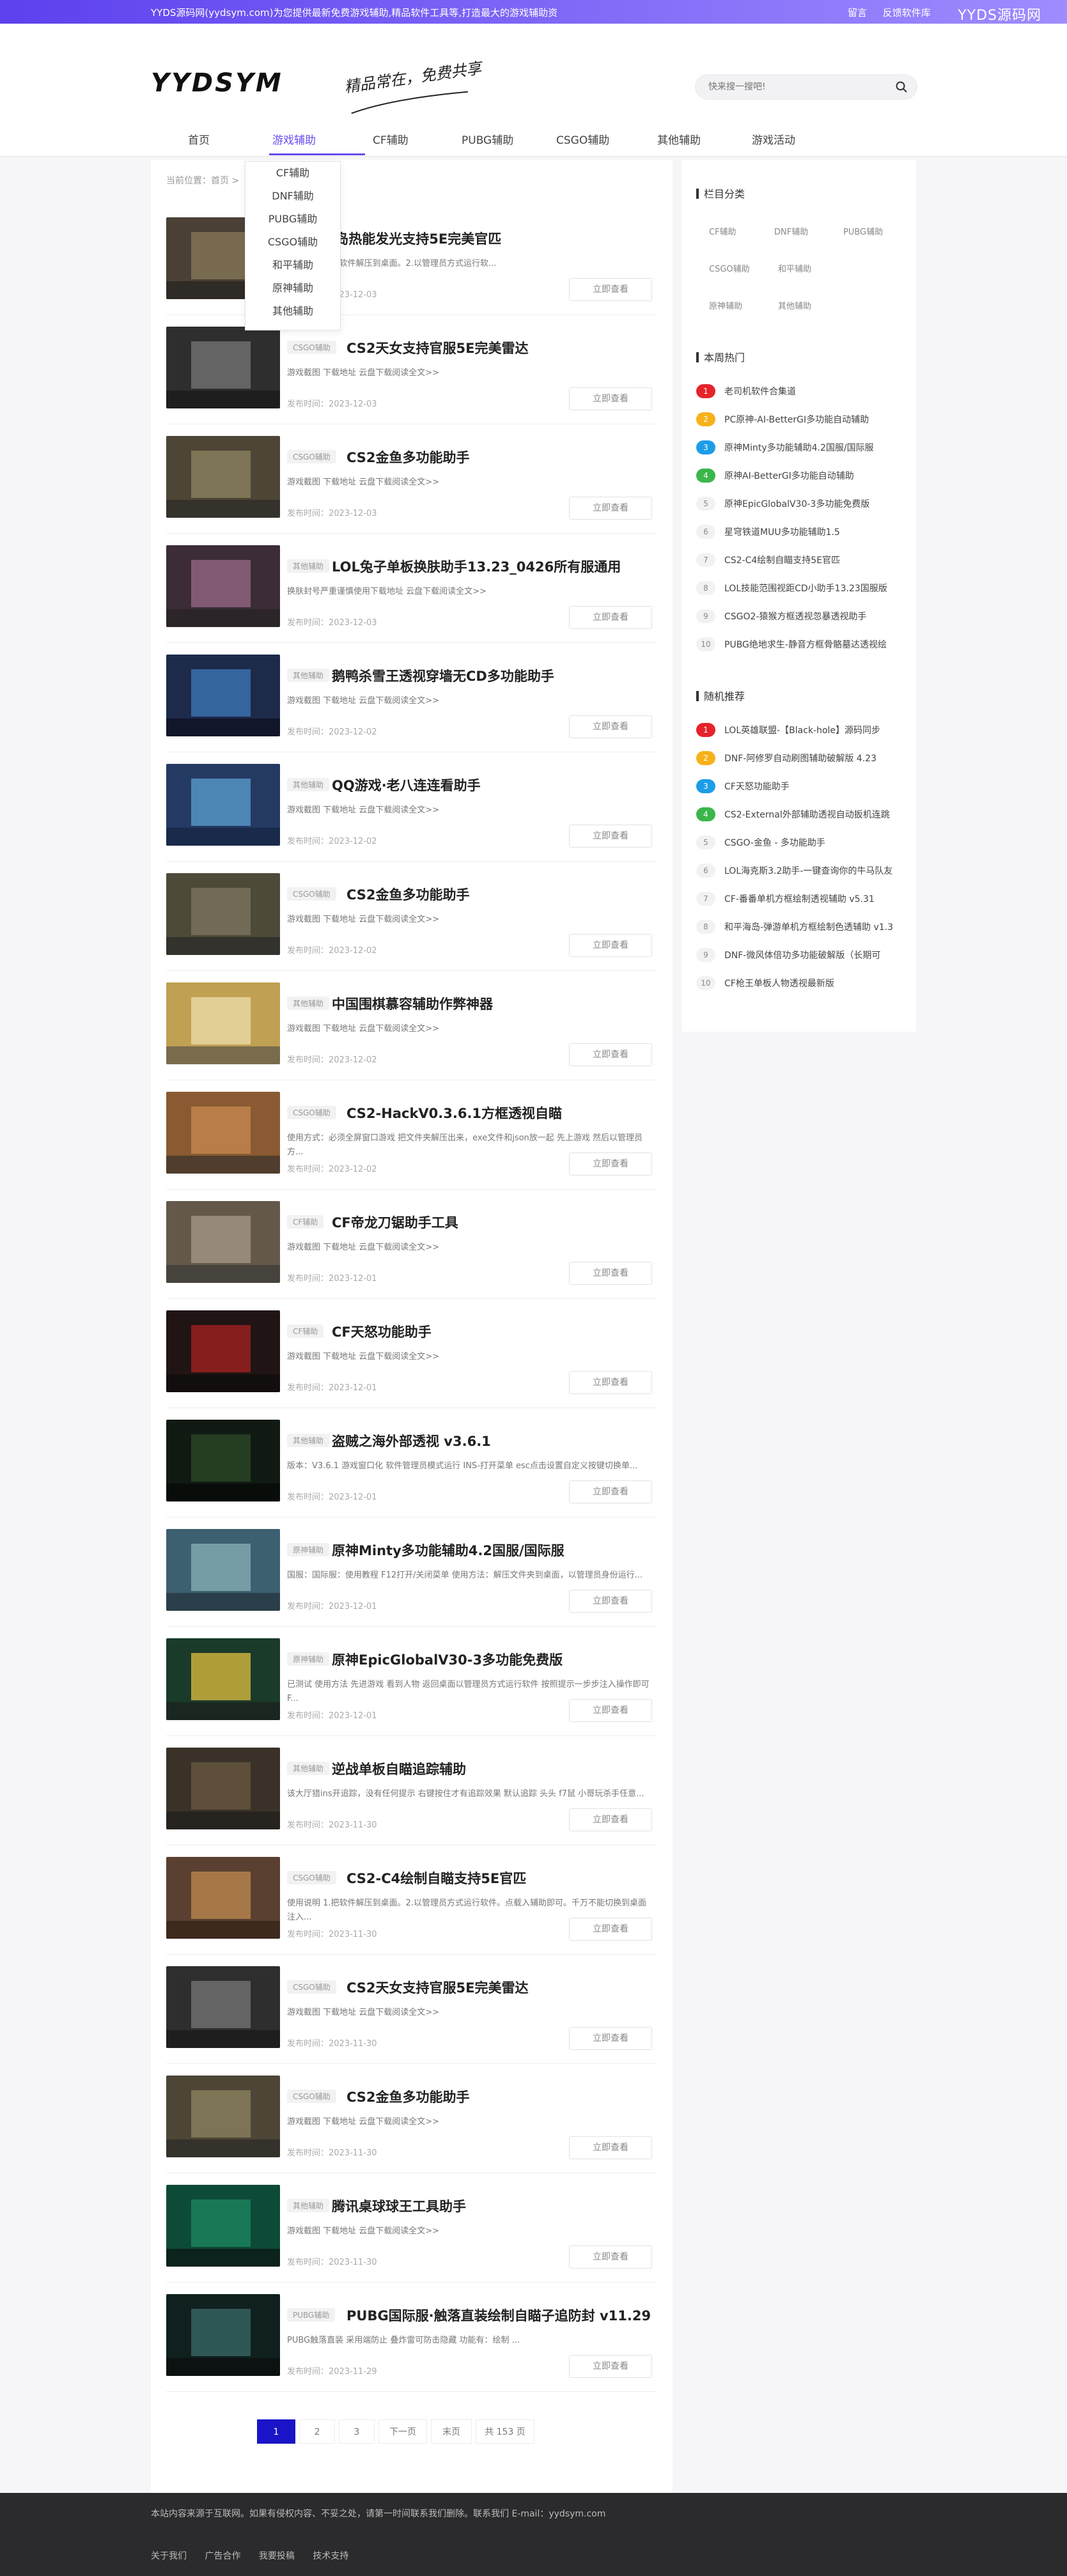 This screenshot has width=1067, height=2576. I want to click on rank-title: CF枪王单板人物透视最新版, so click(812, 983).